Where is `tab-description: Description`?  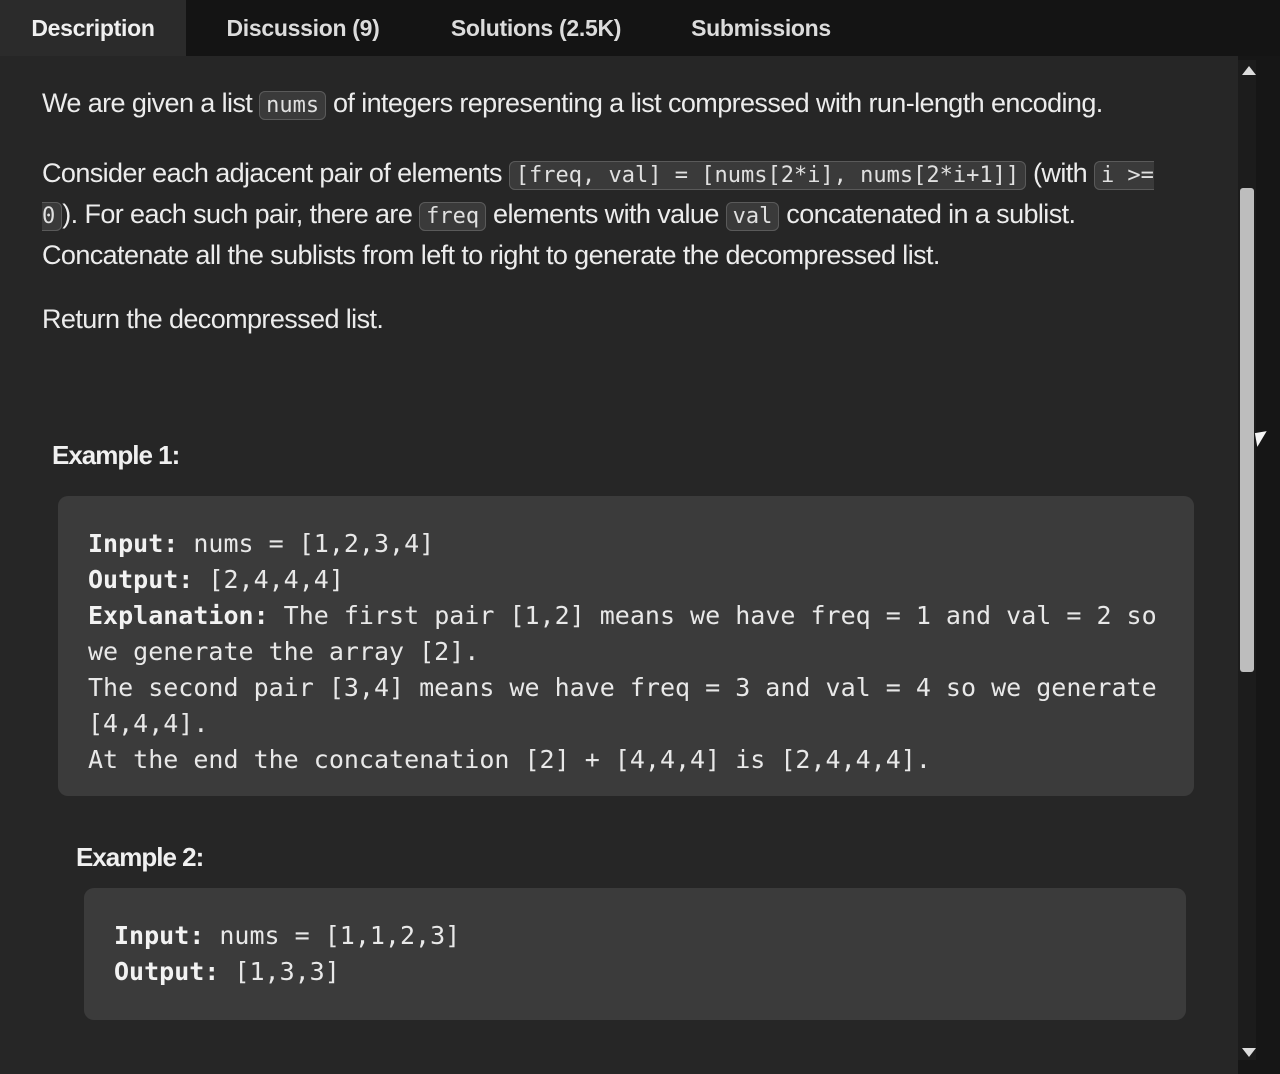 tab-description: Description is located at coordinates (93, 28).